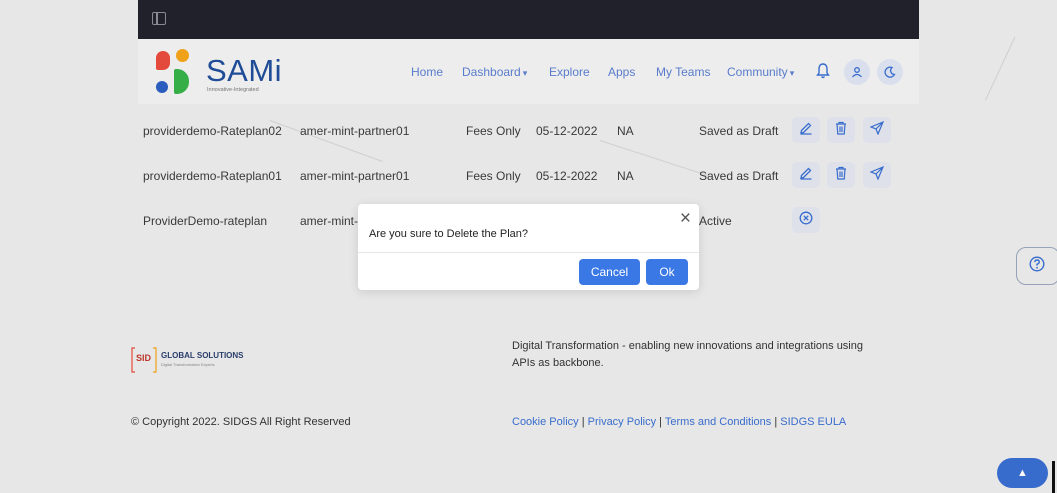 The image size is (1057, 493). I want to click on cancel-button: Cancel, so click(609, 272).